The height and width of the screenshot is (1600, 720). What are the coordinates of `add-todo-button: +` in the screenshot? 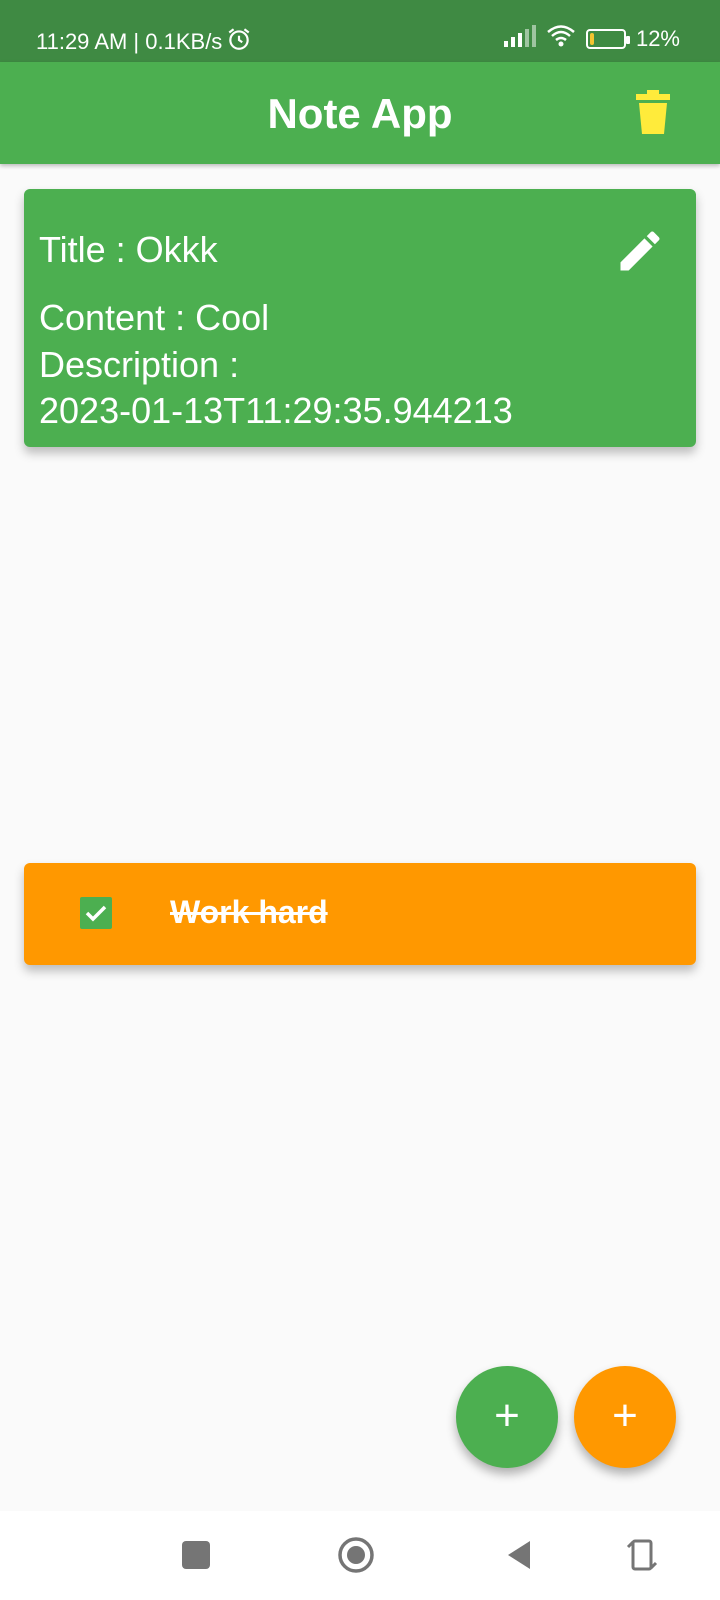 It's located at (625, 1417).